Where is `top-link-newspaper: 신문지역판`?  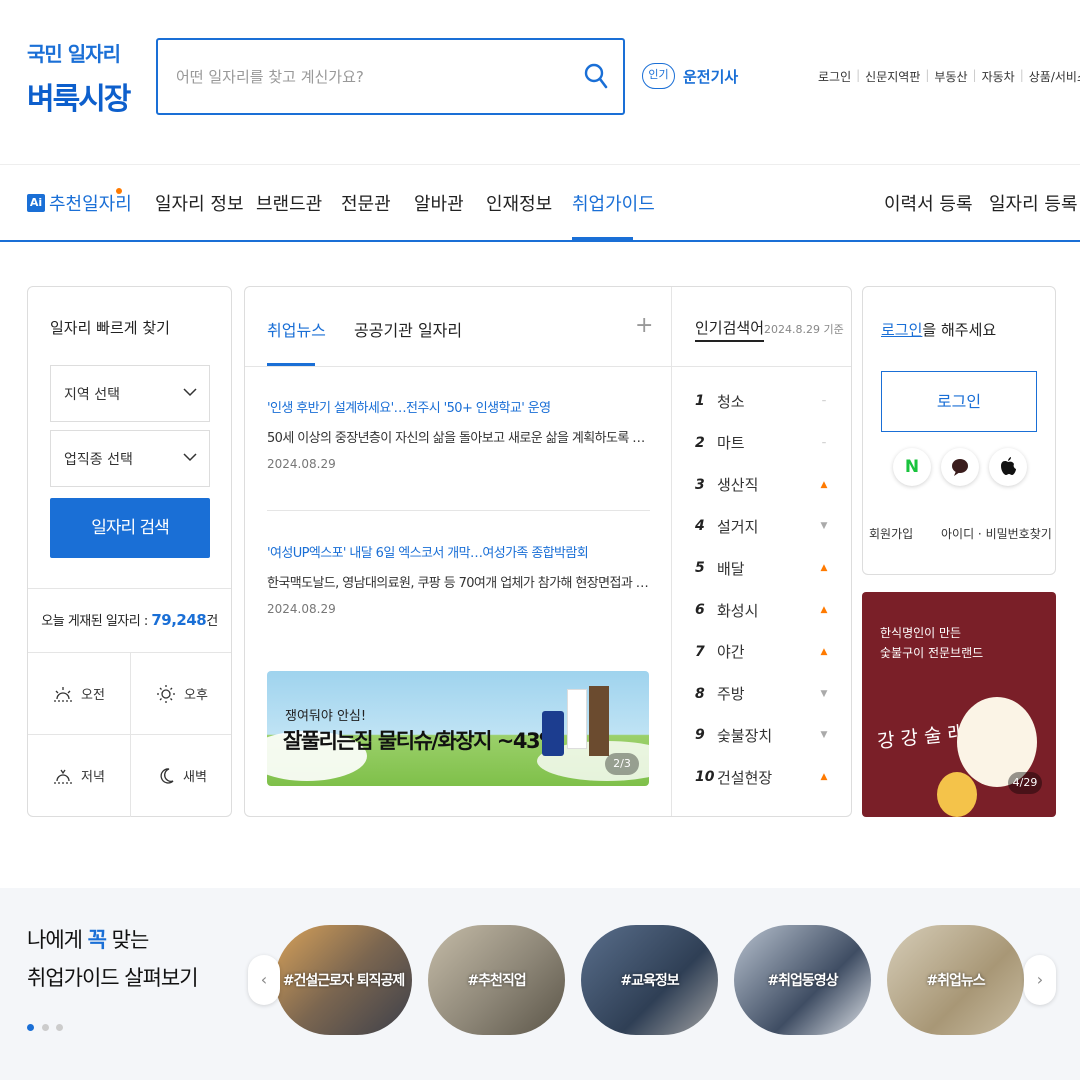 top-link-newspaper: 신문지역판 is located at coordinates (892, 76).